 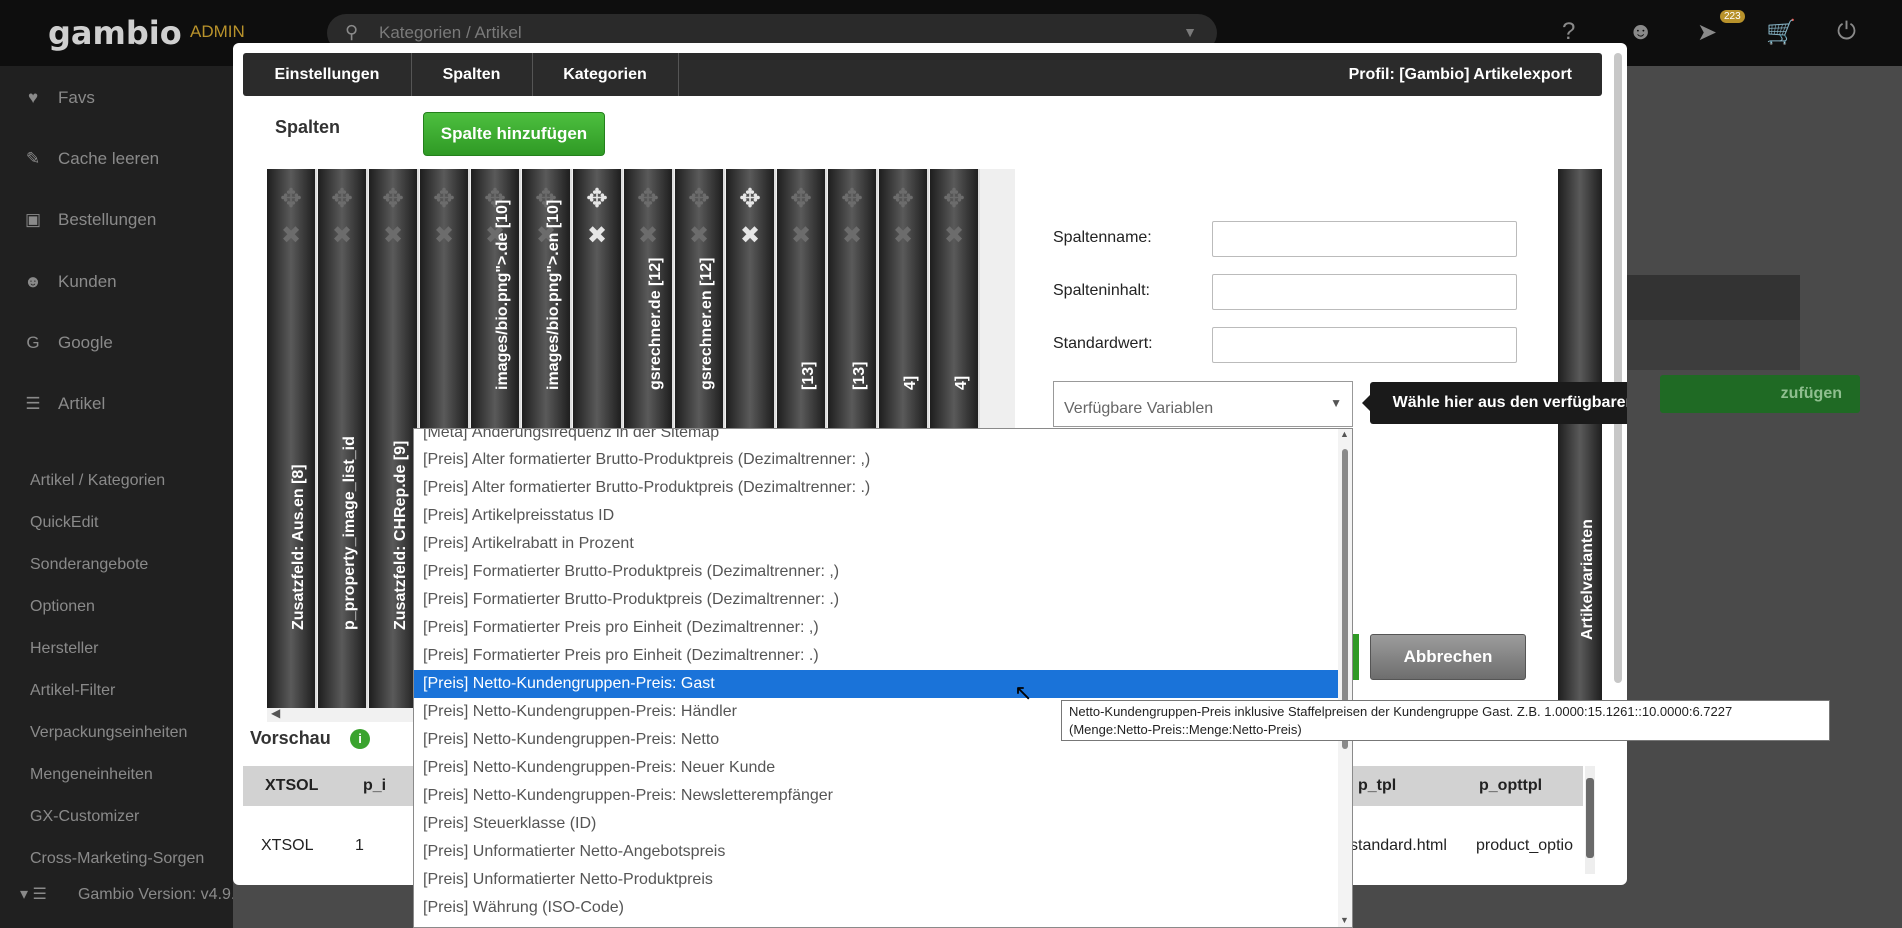 I want to click on column-item: ✥ ✖ Zusatzfeld: CHRep.de [9], so click(x=394, y=439).